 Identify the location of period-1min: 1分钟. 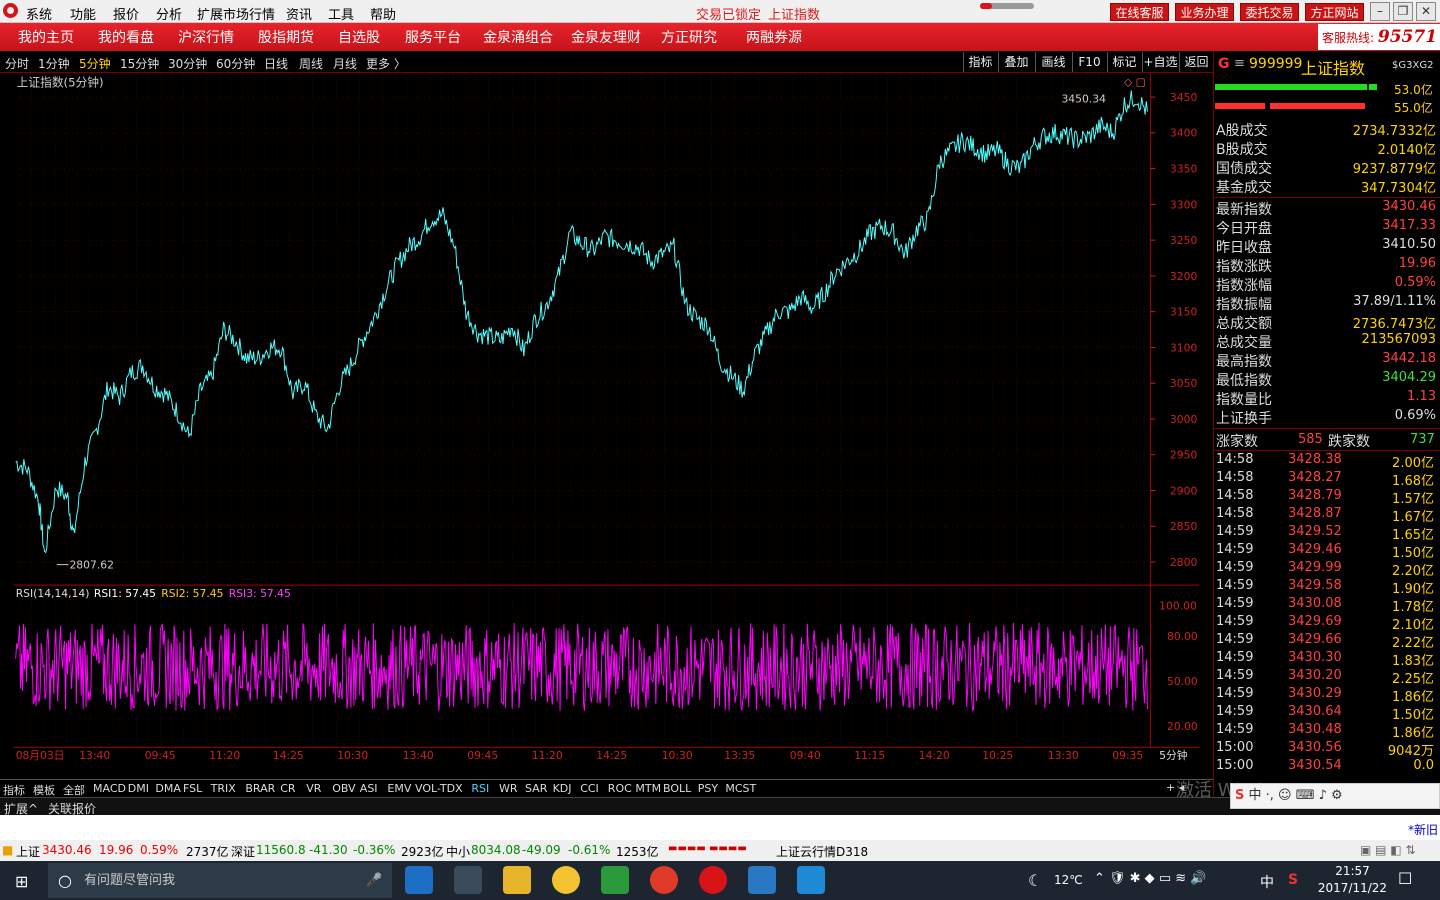
(54, 63).